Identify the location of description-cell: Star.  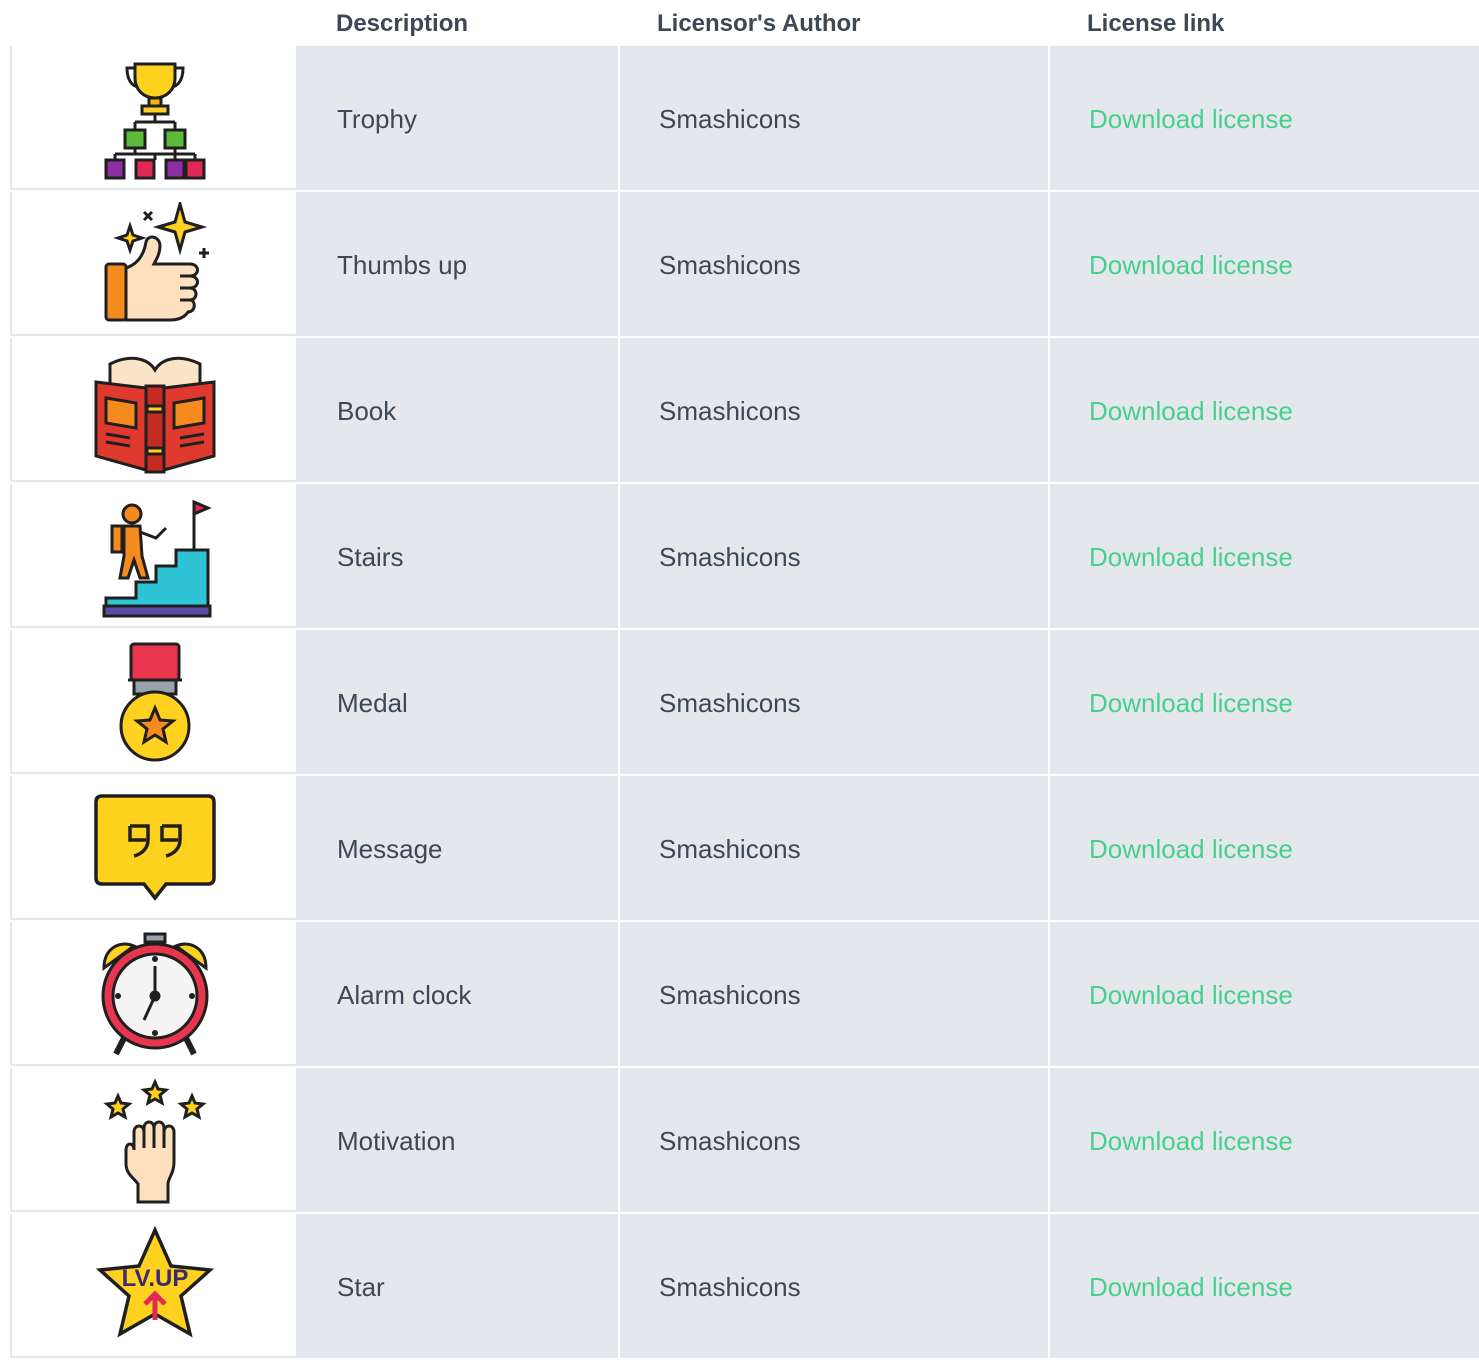
(457, 1286).